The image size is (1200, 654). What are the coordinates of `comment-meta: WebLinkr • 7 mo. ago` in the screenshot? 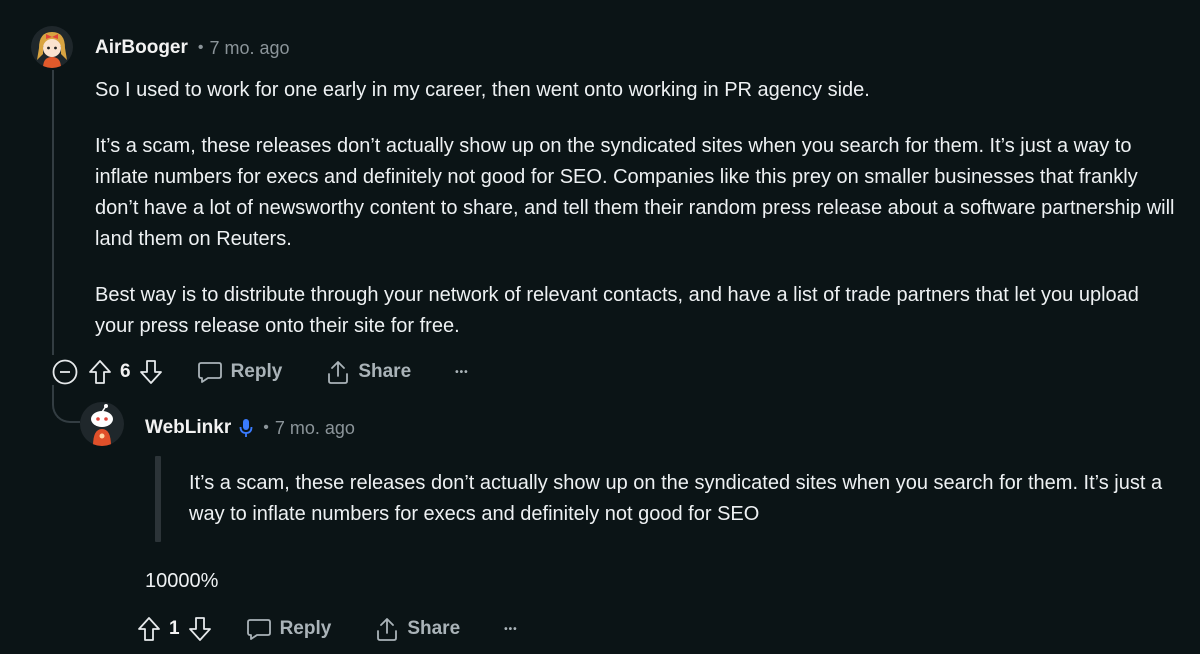 It's located at (250, 428).